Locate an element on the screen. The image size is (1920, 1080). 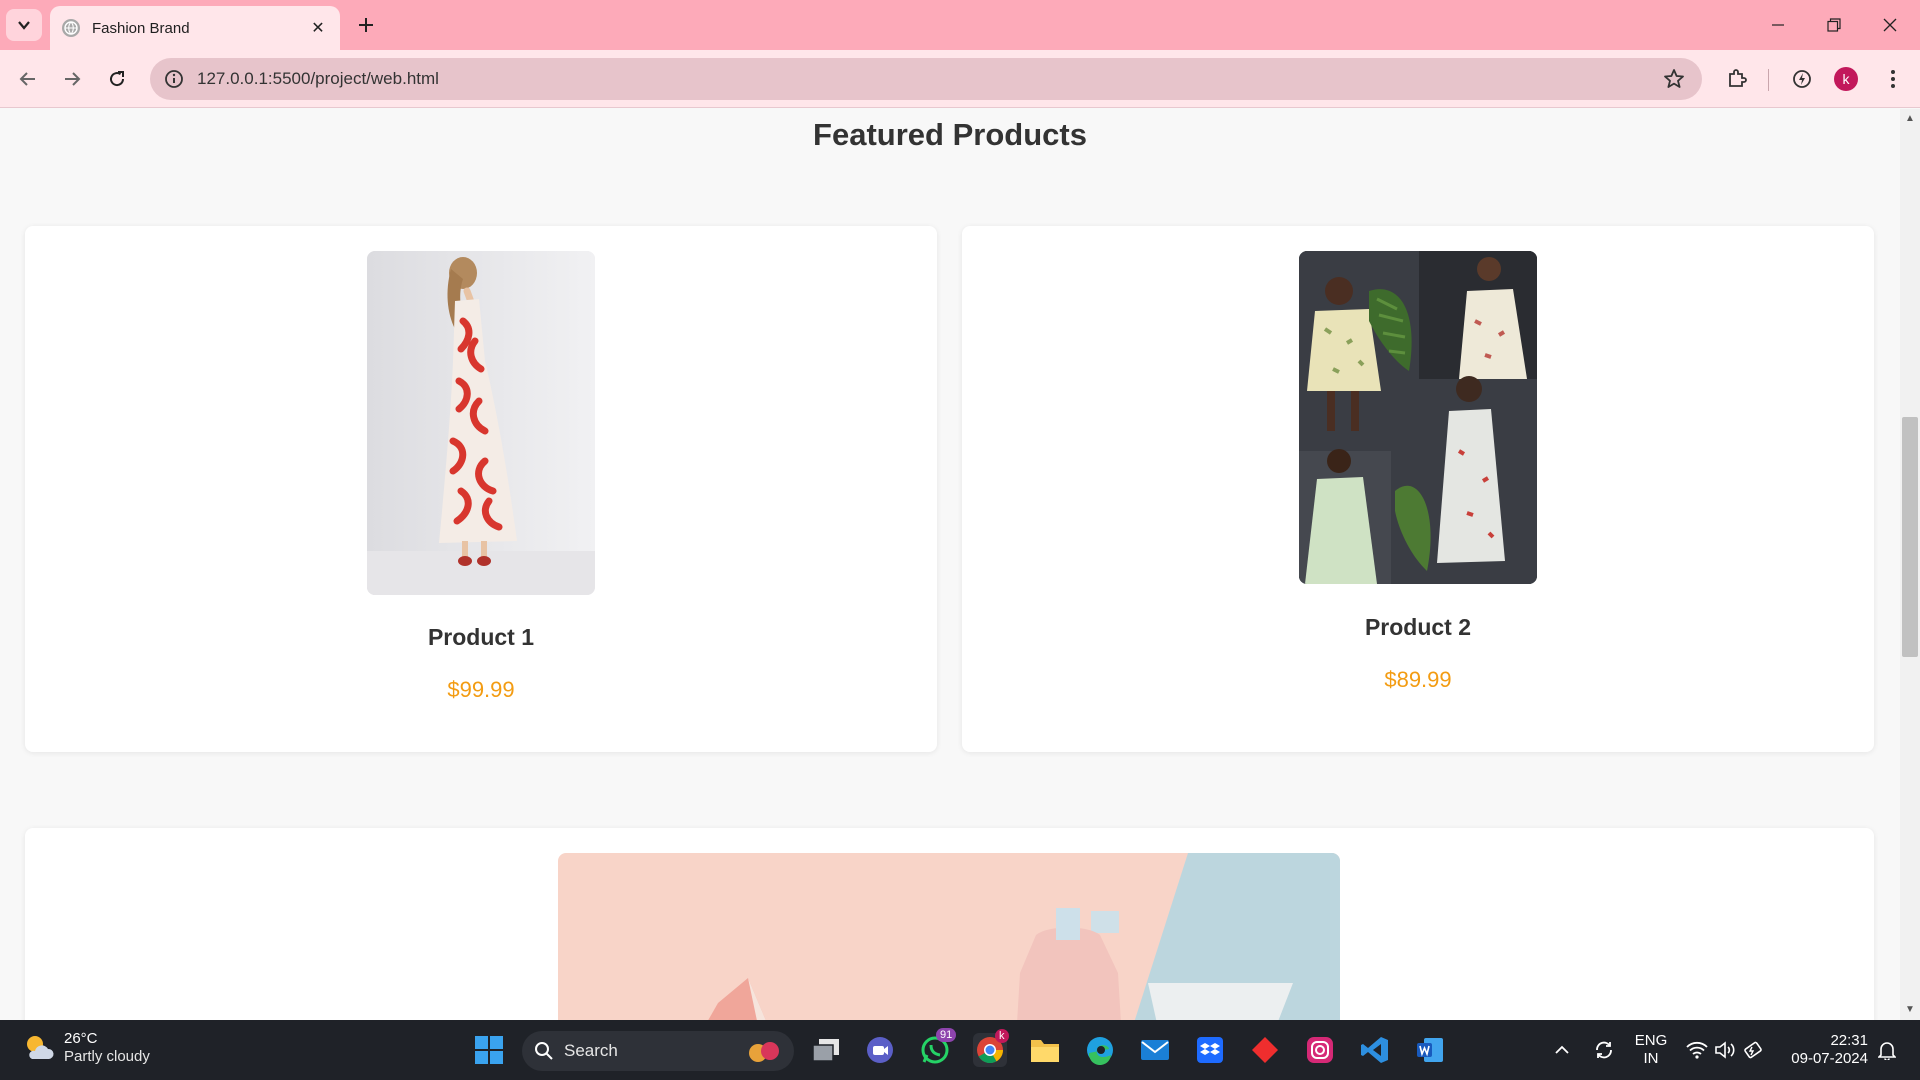
chrome-button: k is located at coordinates (991, 1048).